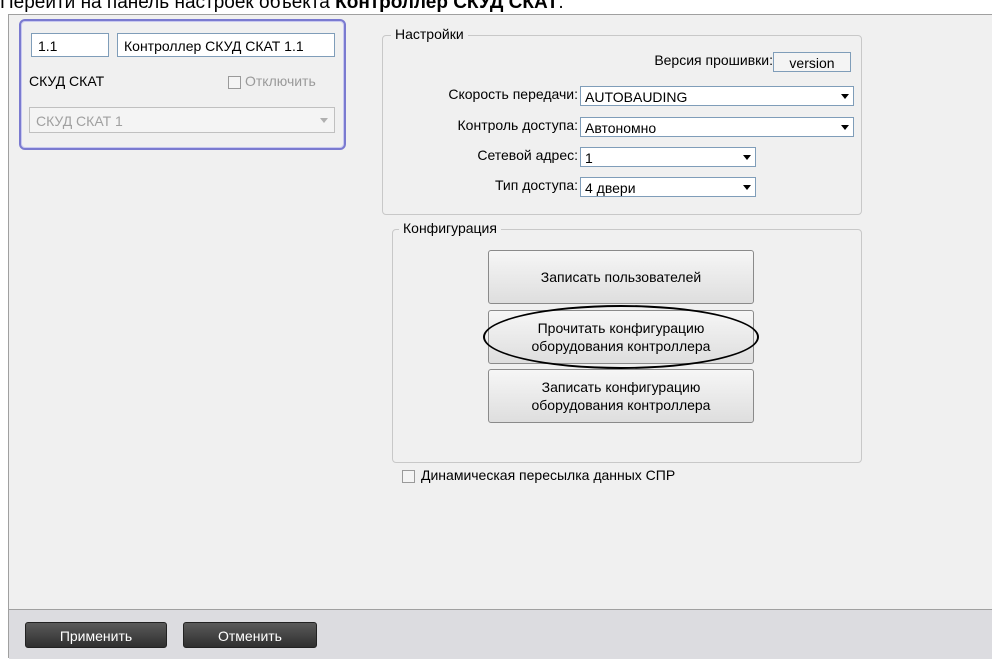 This screenshot has width=992, height=659. What do you see at coordinates (717, 127) in the screenshot?
I see `access-control-select: Автономно` at bounding box center [717, 127].